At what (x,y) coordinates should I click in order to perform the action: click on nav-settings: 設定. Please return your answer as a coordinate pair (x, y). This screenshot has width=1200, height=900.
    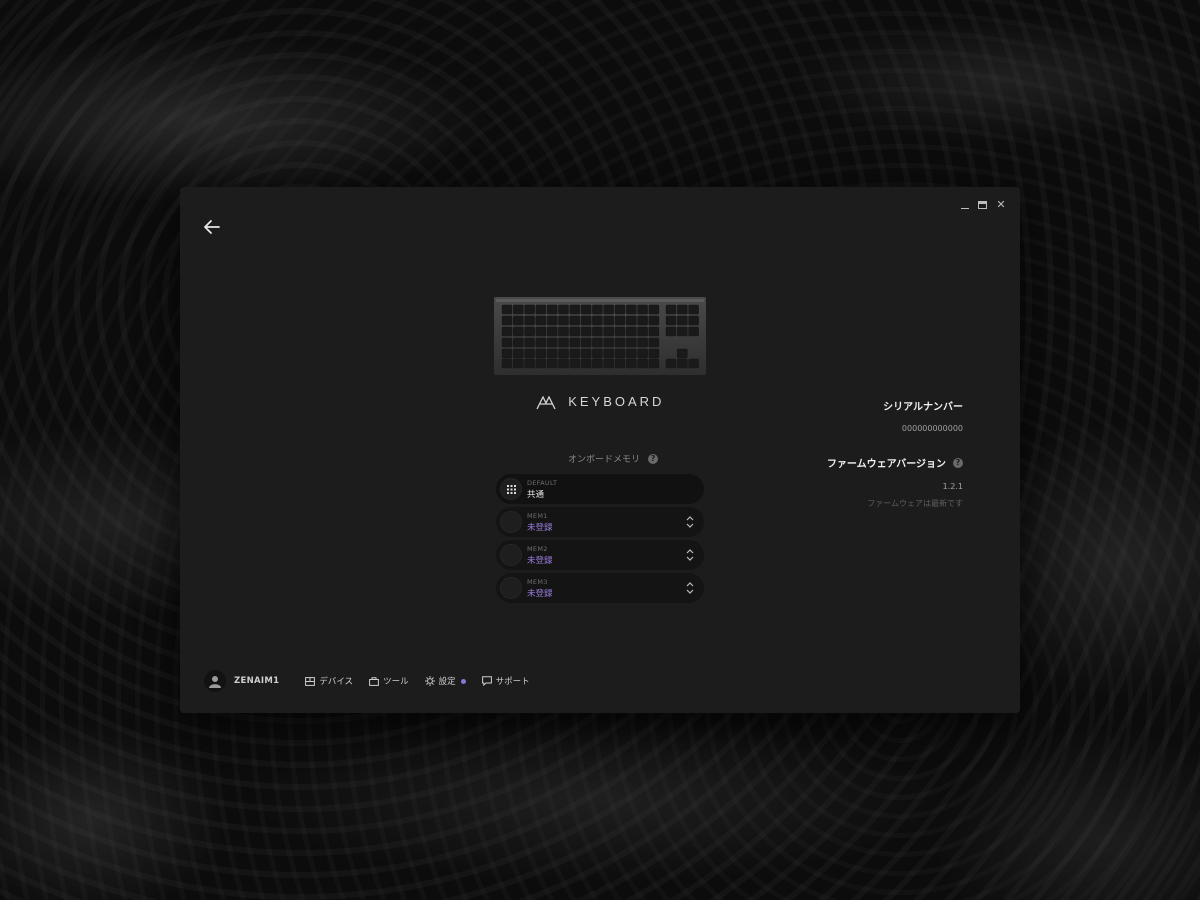
    Looking at the image, I should click on (445, 681).